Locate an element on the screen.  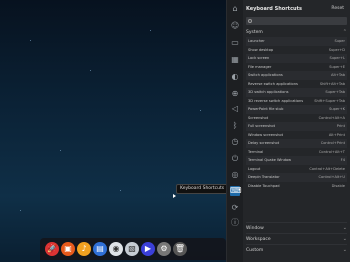
chrome-icon: ◉ is located at coordinates (116, 249).